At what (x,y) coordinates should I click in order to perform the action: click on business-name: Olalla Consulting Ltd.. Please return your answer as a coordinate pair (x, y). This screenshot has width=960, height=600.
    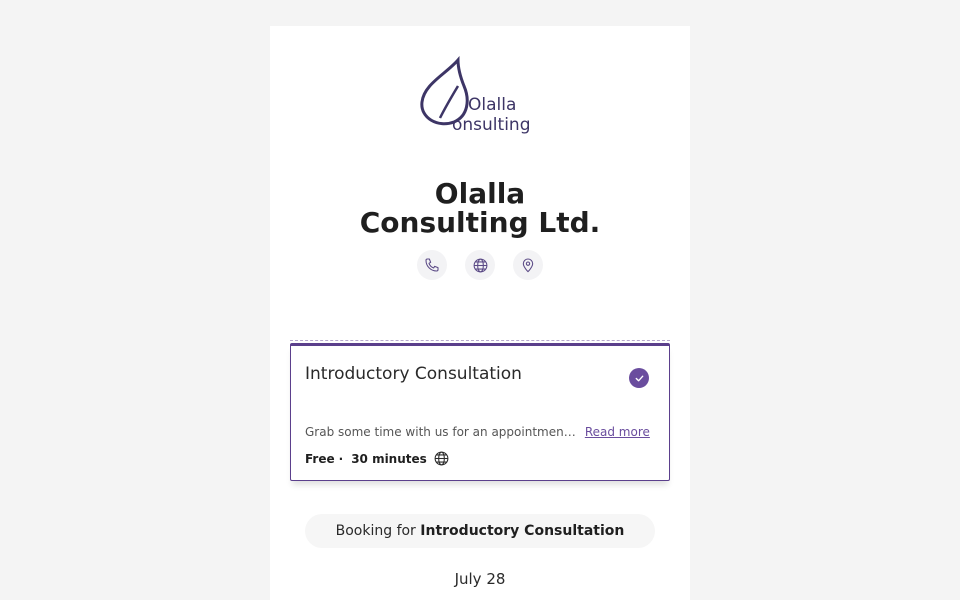
    Looking at the image, I should click on (480, 208).